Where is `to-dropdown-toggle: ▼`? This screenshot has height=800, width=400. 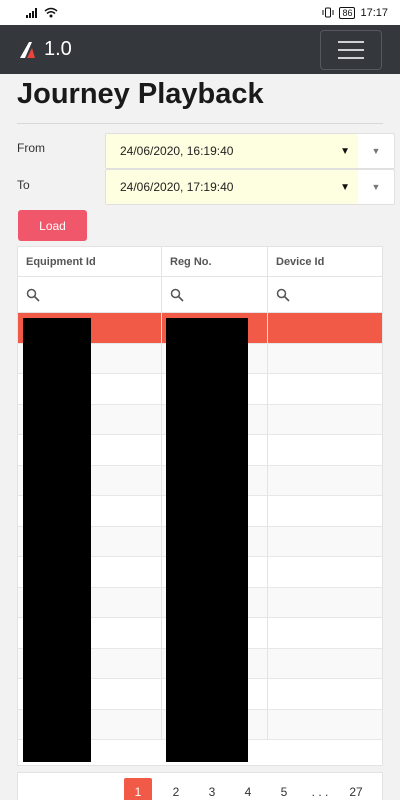 to-dropdown-toggle: ▼ is located at coordinates (376, 187).